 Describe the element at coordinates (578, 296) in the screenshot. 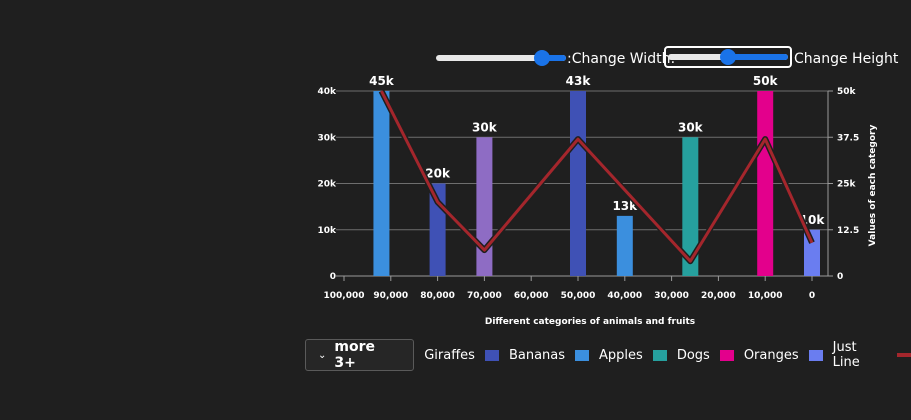

I see `x-tick-label: 50,000` at that location.